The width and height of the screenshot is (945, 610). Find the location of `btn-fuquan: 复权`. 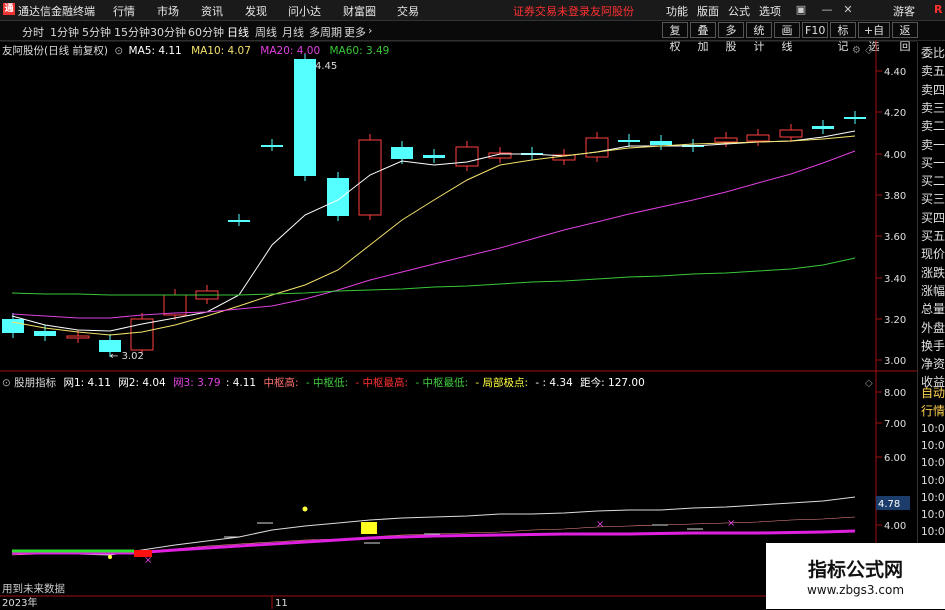

btn-fuquan: 复权 is located at coordinates (675, 37).